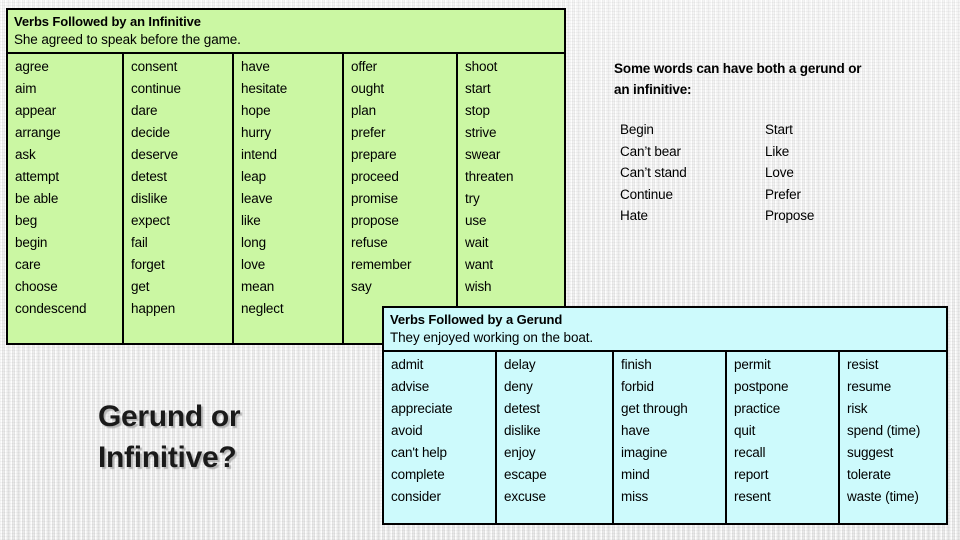 The width and height of the screenshot is (960, 540). Describe the element at coordinates (51, 308) in the screenshot. I see `verb-item: condescend` at that location.